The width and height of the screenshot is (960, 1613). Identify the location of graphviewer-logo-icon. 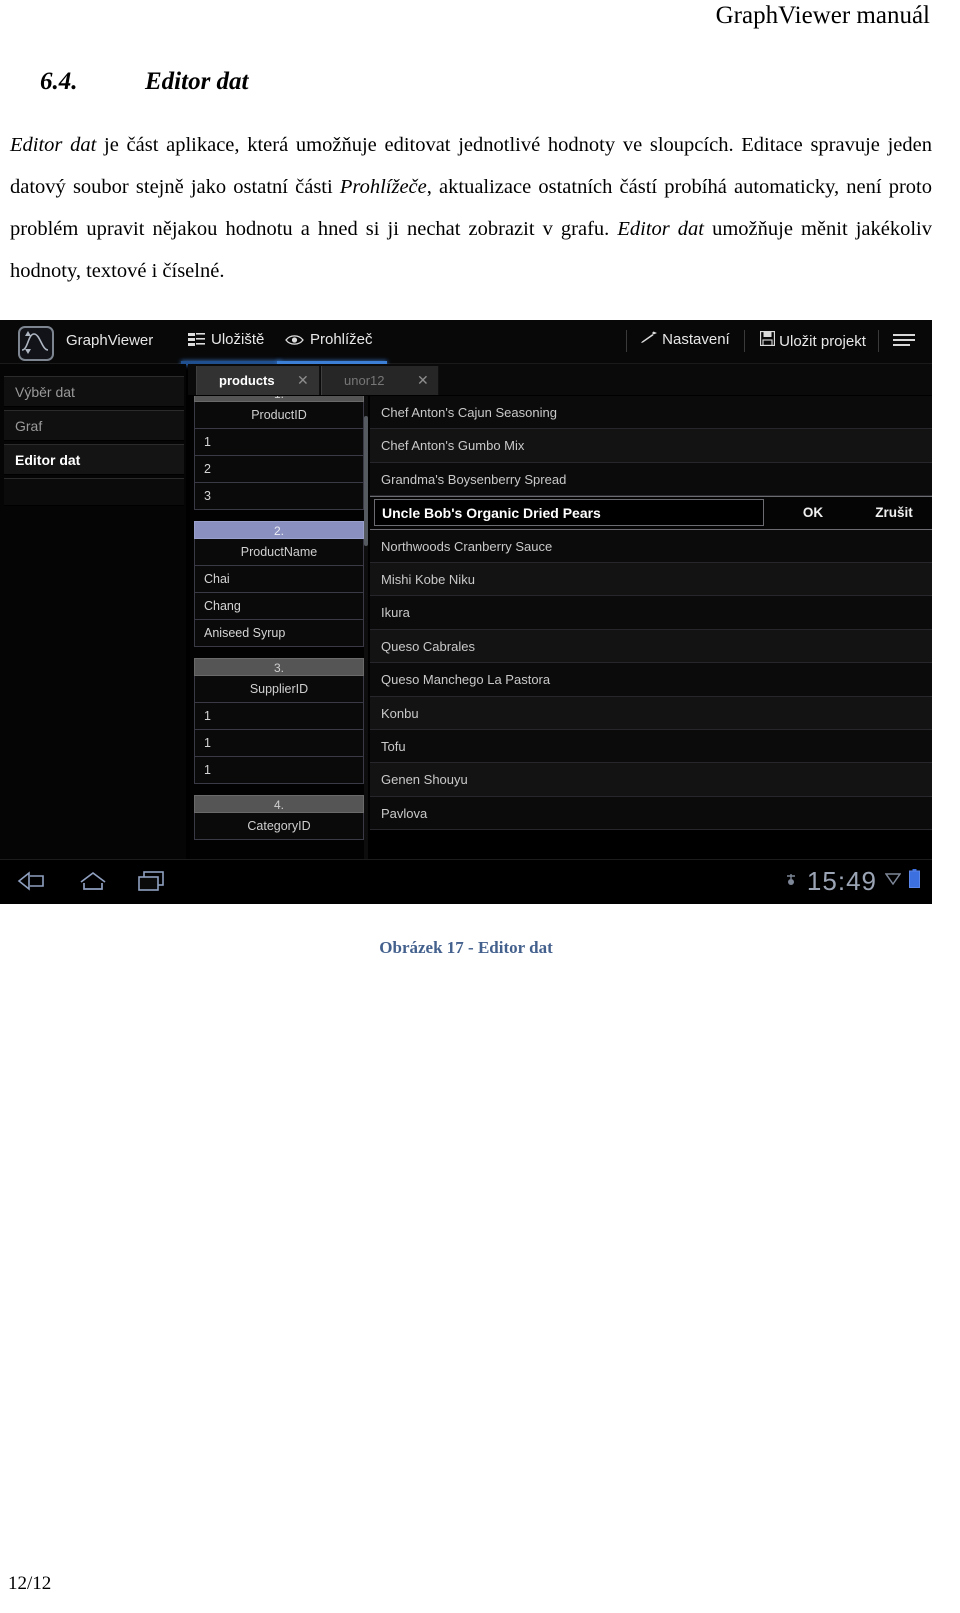
(36, 343).